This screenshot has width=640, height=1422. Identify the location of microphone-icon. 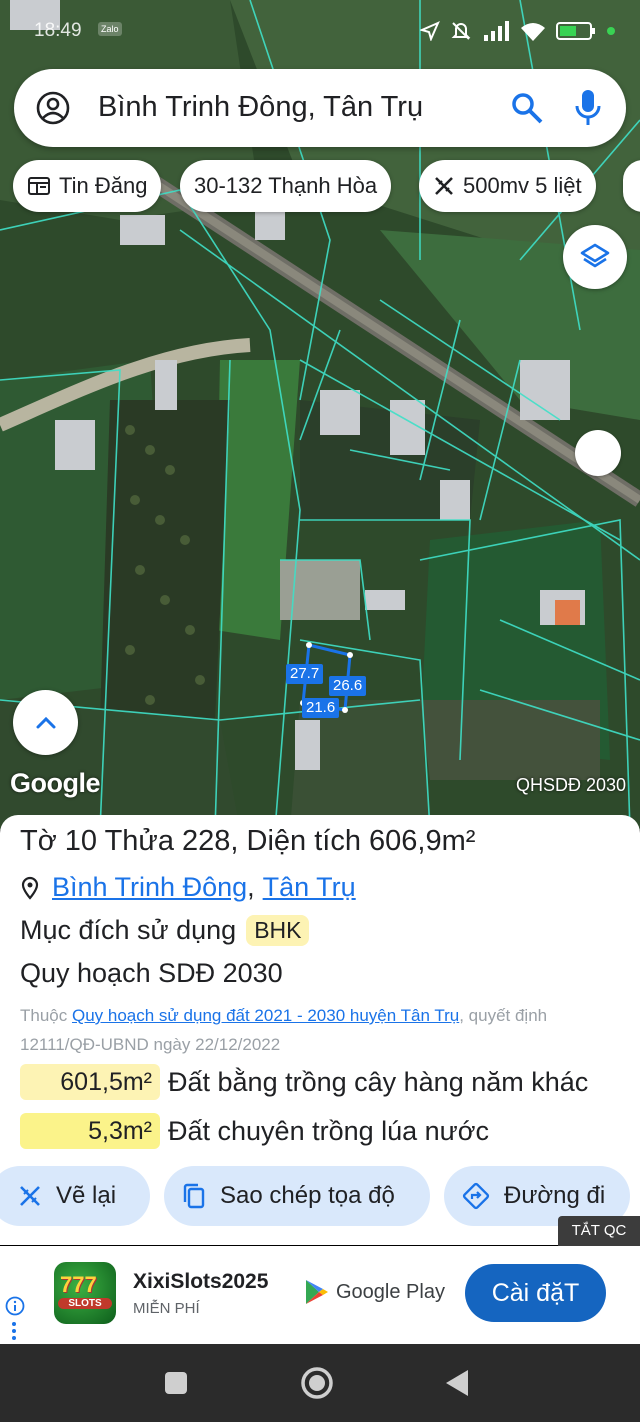
(588, 108).